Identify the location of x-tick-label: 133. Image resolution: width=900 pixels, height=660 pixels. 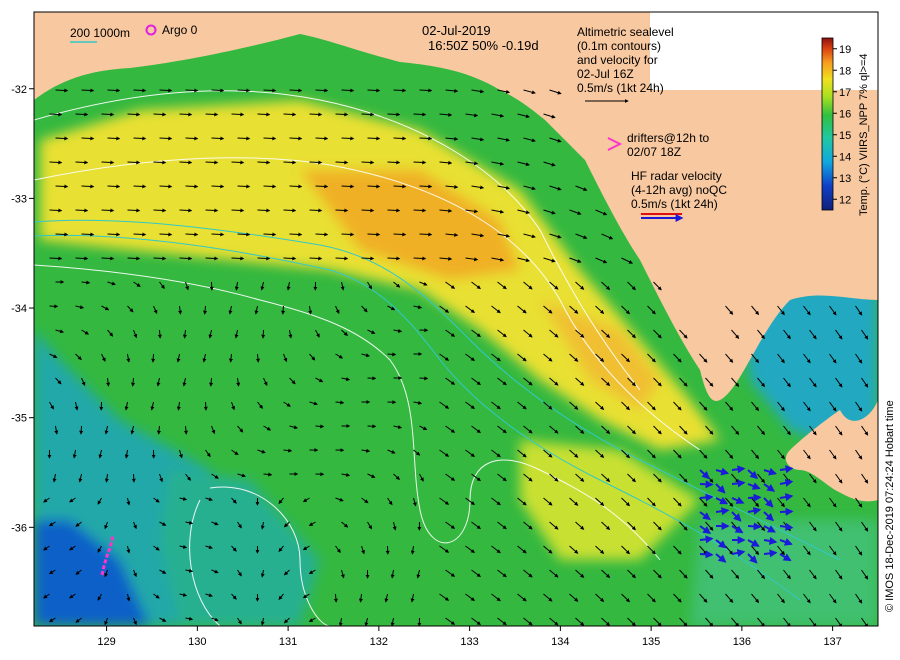
(469, 642).